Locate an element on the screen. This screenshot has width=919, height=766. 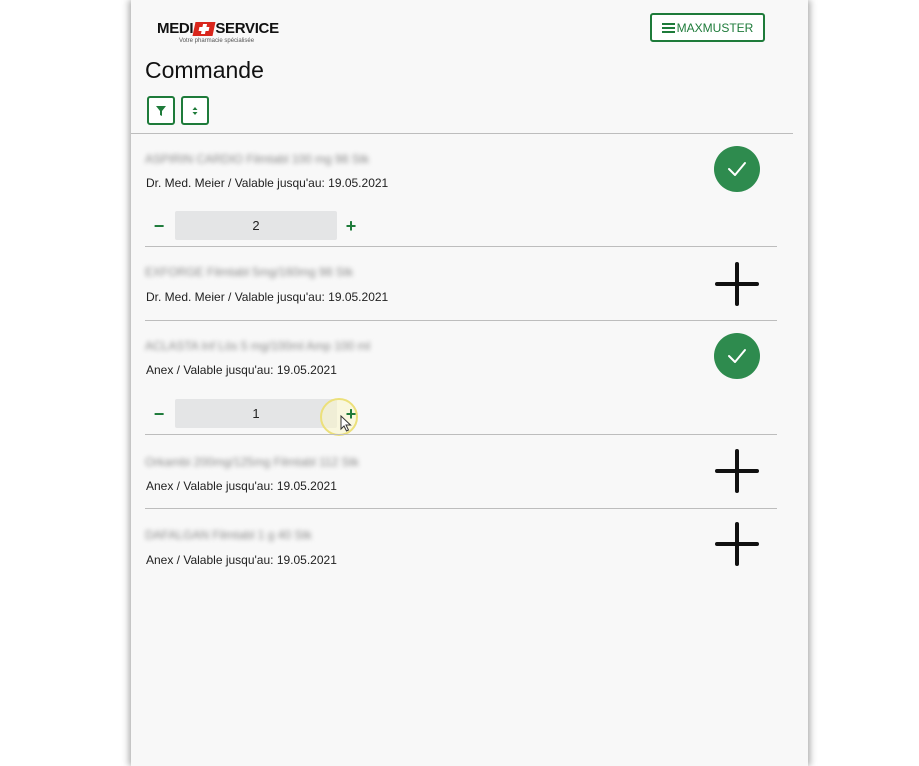
item-name: ACLASTA Inf Lös 5 mg/100ml Amp 100 ml is located at coordinates (258, 346).